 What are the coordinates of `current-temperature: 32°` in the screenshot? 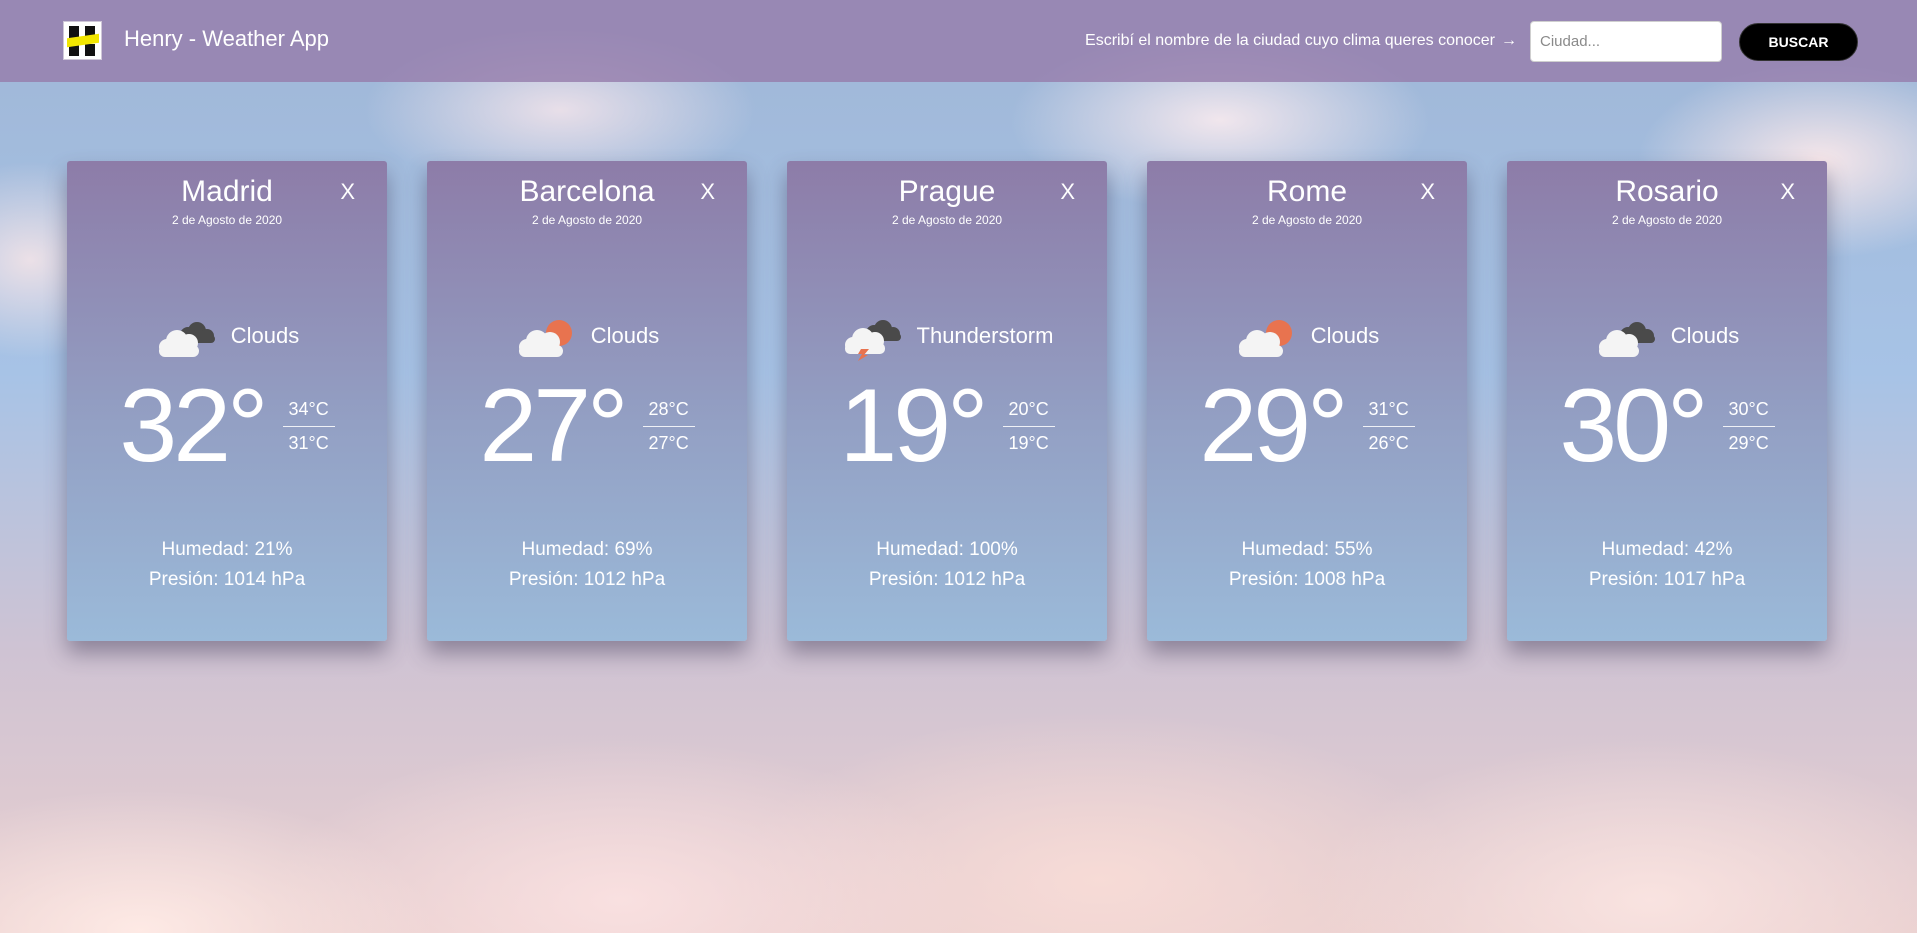 It's located at (193, 426).